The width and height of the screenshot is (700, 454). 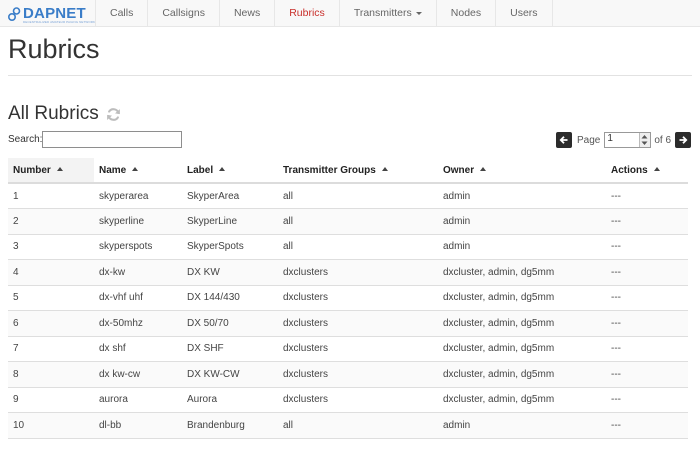 What do you see at coordinates (59, 22) in the screenshot?
I see `brand-tagline: DECENTRALIZED AMATEUR PAGING NETWORK` at bounding box center [59, 22].